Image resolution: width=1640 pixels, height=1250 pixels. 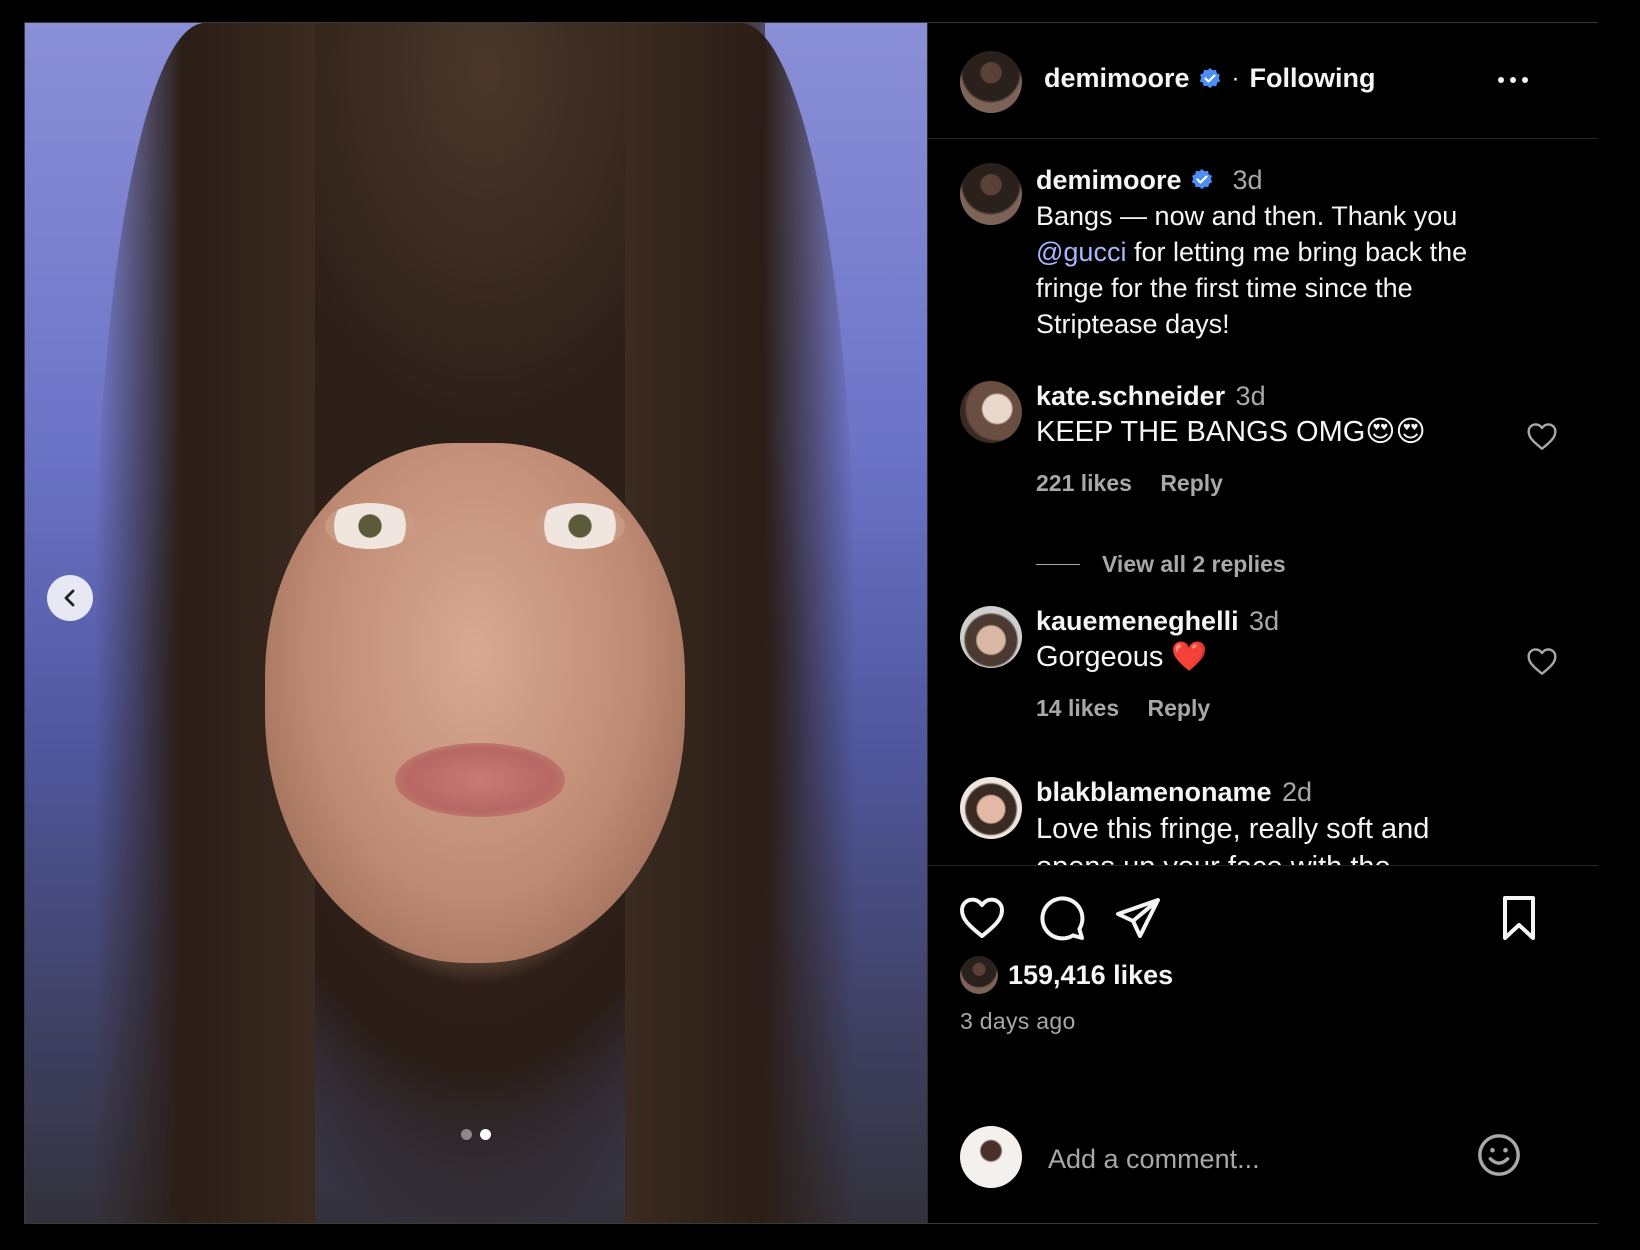 I want to click on mention-link: @gucci, so click(x=1081, y=252).